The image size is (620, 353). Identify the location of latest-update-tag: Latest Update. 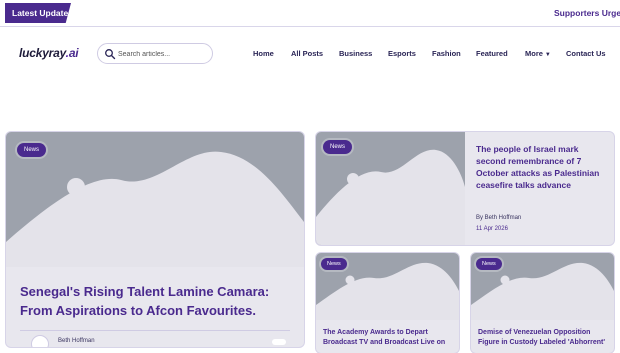
(38, 13).